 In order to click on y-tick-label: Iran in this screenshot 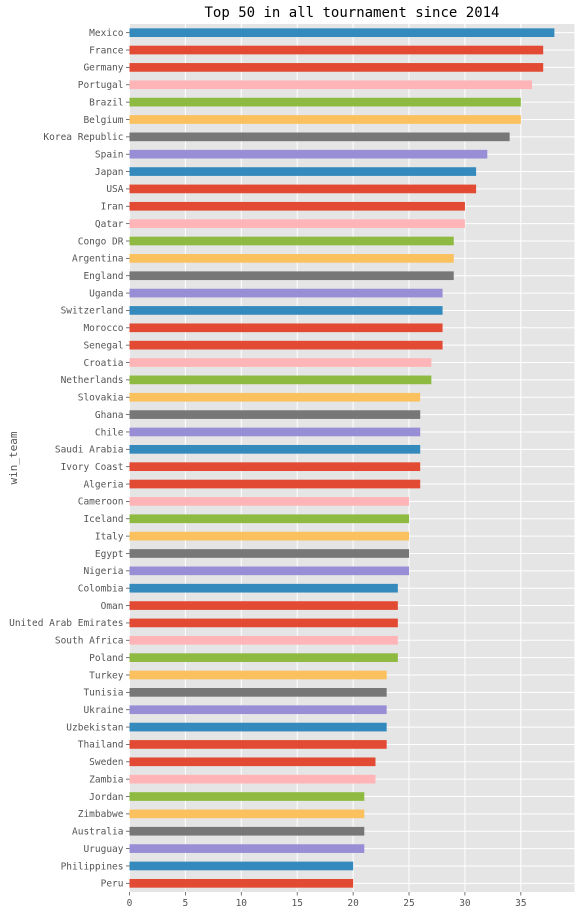, I will do `click(112, 207)`.